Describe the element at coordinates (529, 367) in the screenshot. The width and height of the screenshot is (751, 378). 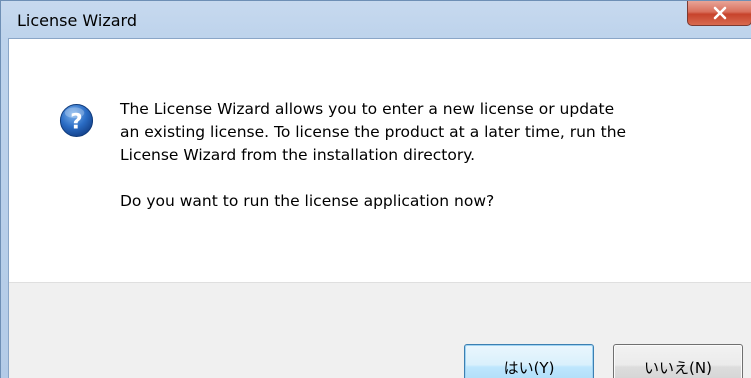
I see `yes-button-label: はい(Y)` at that location.